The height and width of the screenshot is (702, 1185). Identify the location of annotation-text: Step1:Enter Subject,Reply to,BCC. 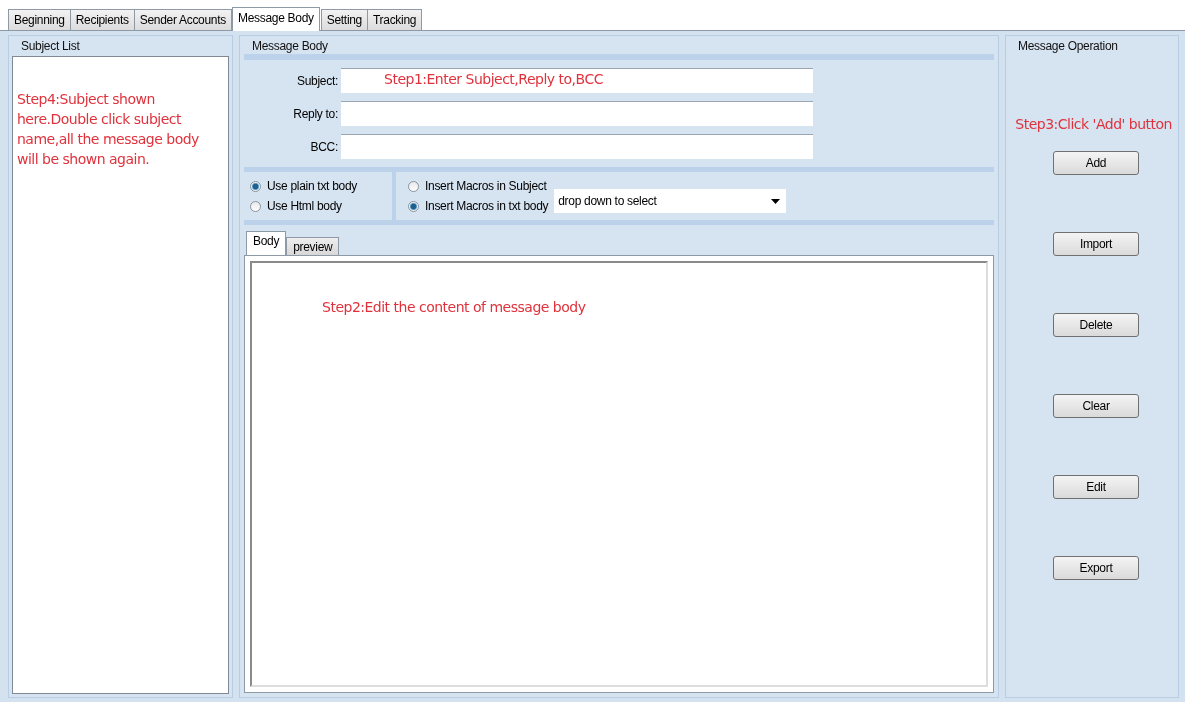
(493, 79).